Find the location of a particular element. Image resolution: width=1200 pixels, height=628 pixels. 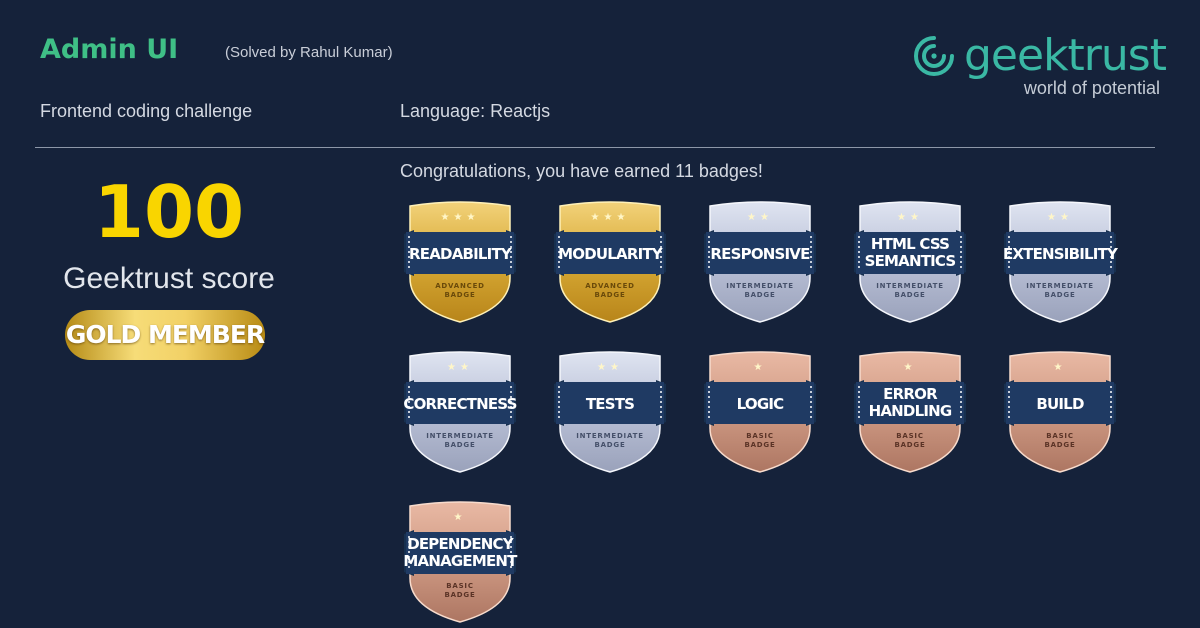

badge-html-css-semantics: ★★ HTML CSS SEMANTICS INTERMEDIATE BADGE is located at coordinates (910, 262).